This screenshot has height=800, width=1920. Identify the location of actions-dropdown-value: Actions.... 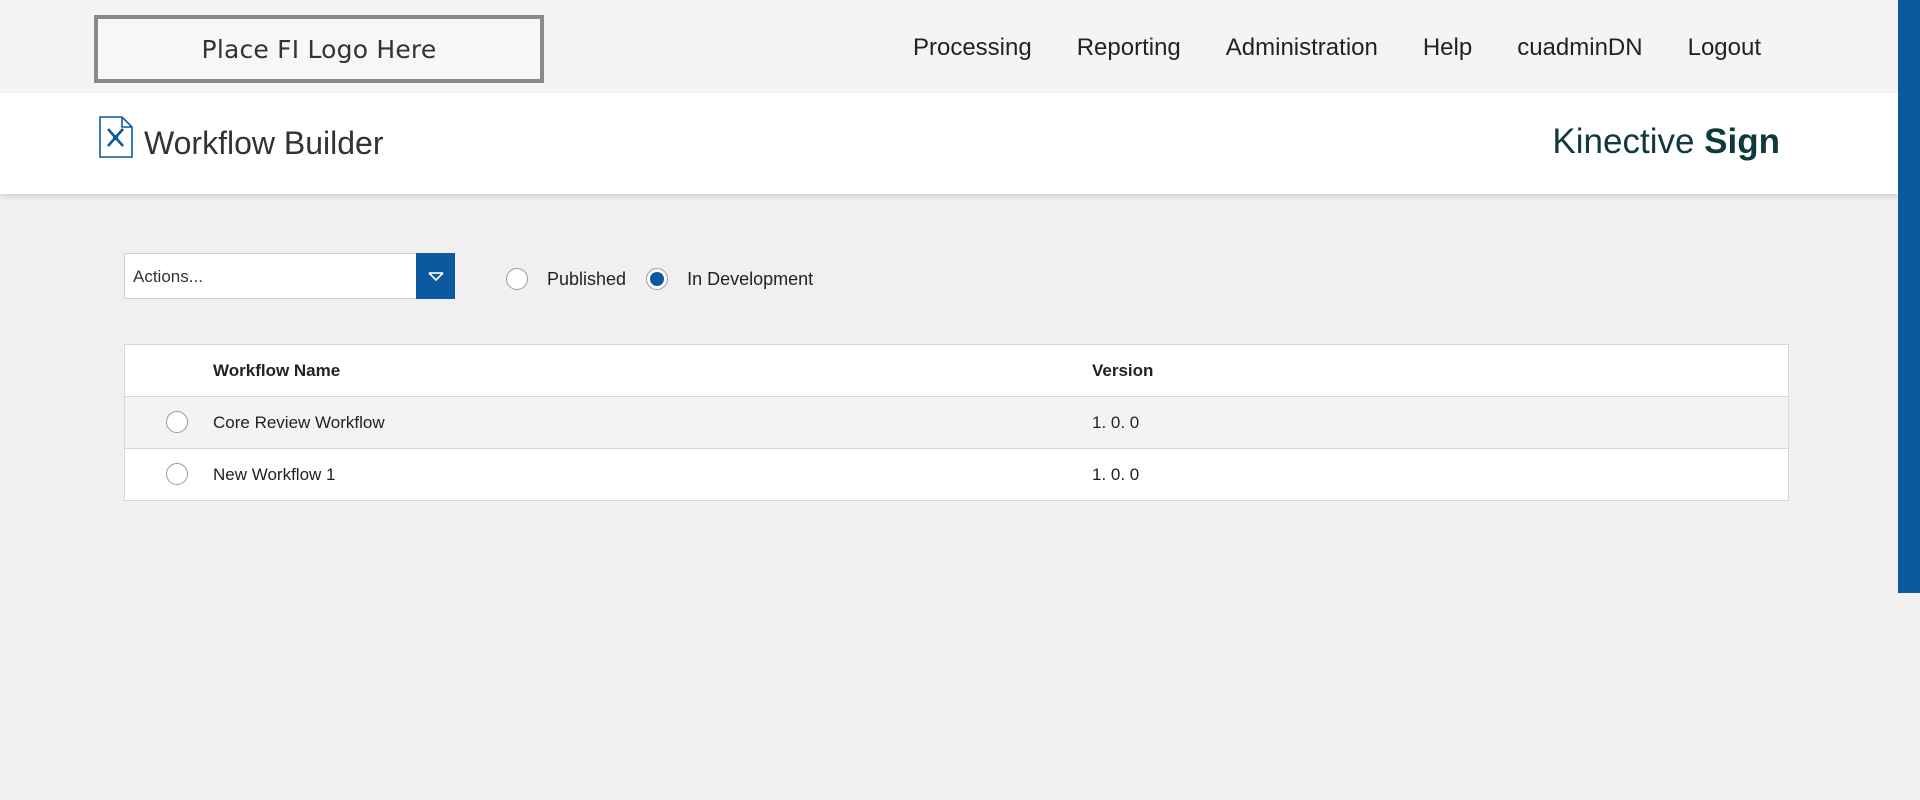
(168, 276).